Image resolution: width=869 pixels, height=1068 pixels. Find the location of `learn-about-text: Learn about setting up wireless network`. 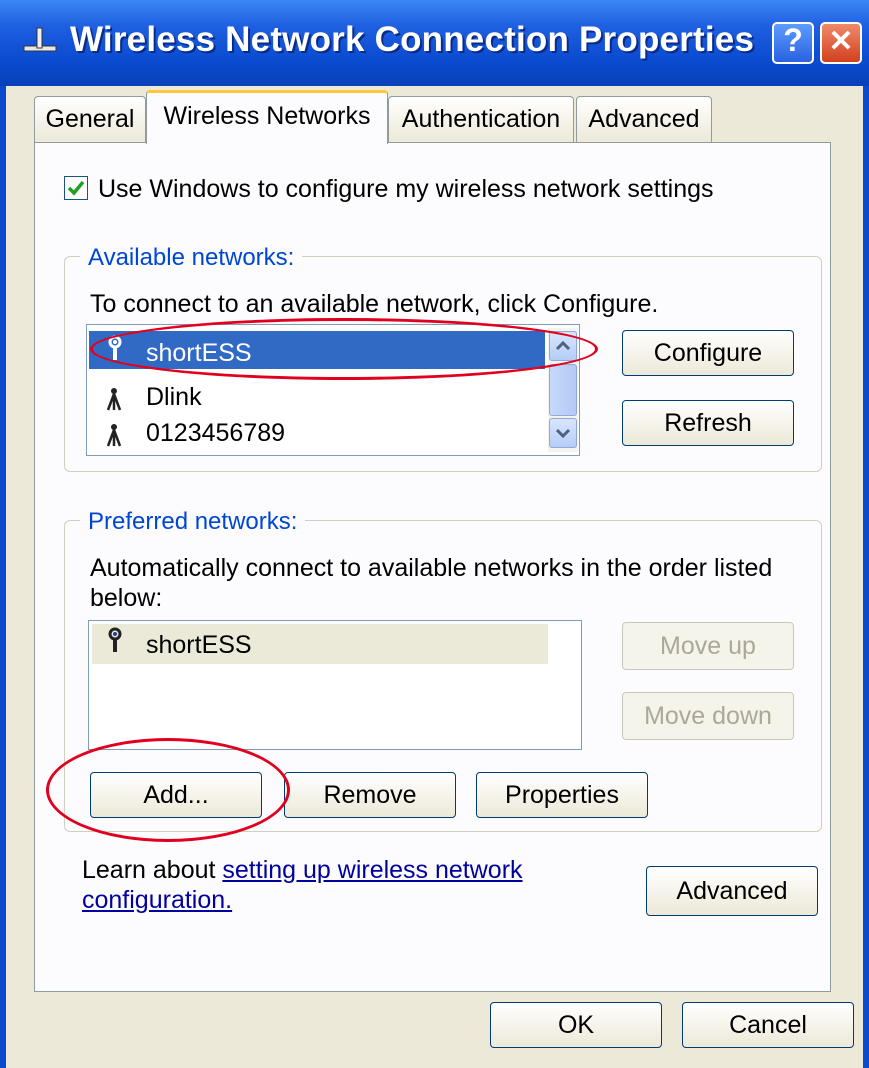

learn-about-text: Learn about setting up wireless network is located at coordinates (302, 870).